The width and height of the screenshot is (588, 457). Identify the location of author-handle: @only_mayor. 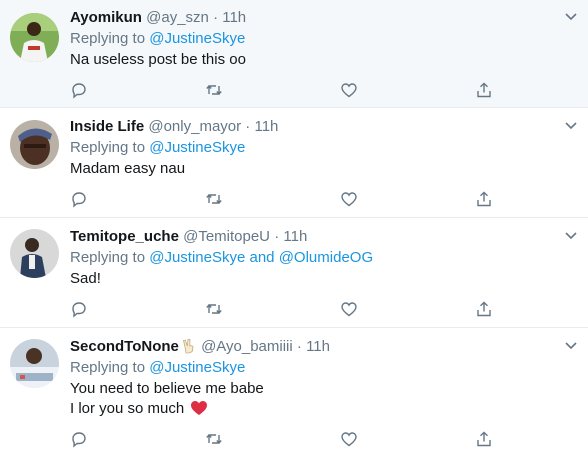
(194, 126).